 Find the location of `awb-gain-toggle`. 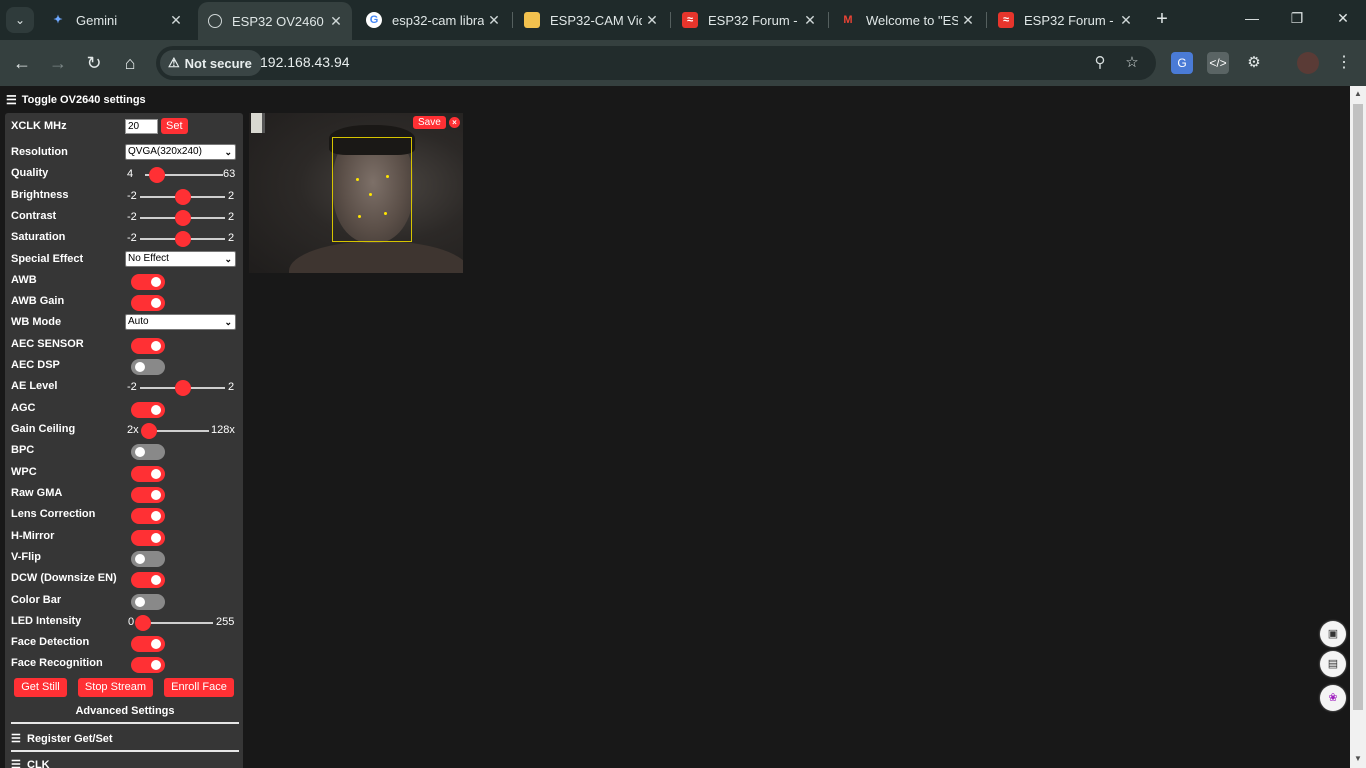

awb-gain-toggle is located at coordinates (148, 303).